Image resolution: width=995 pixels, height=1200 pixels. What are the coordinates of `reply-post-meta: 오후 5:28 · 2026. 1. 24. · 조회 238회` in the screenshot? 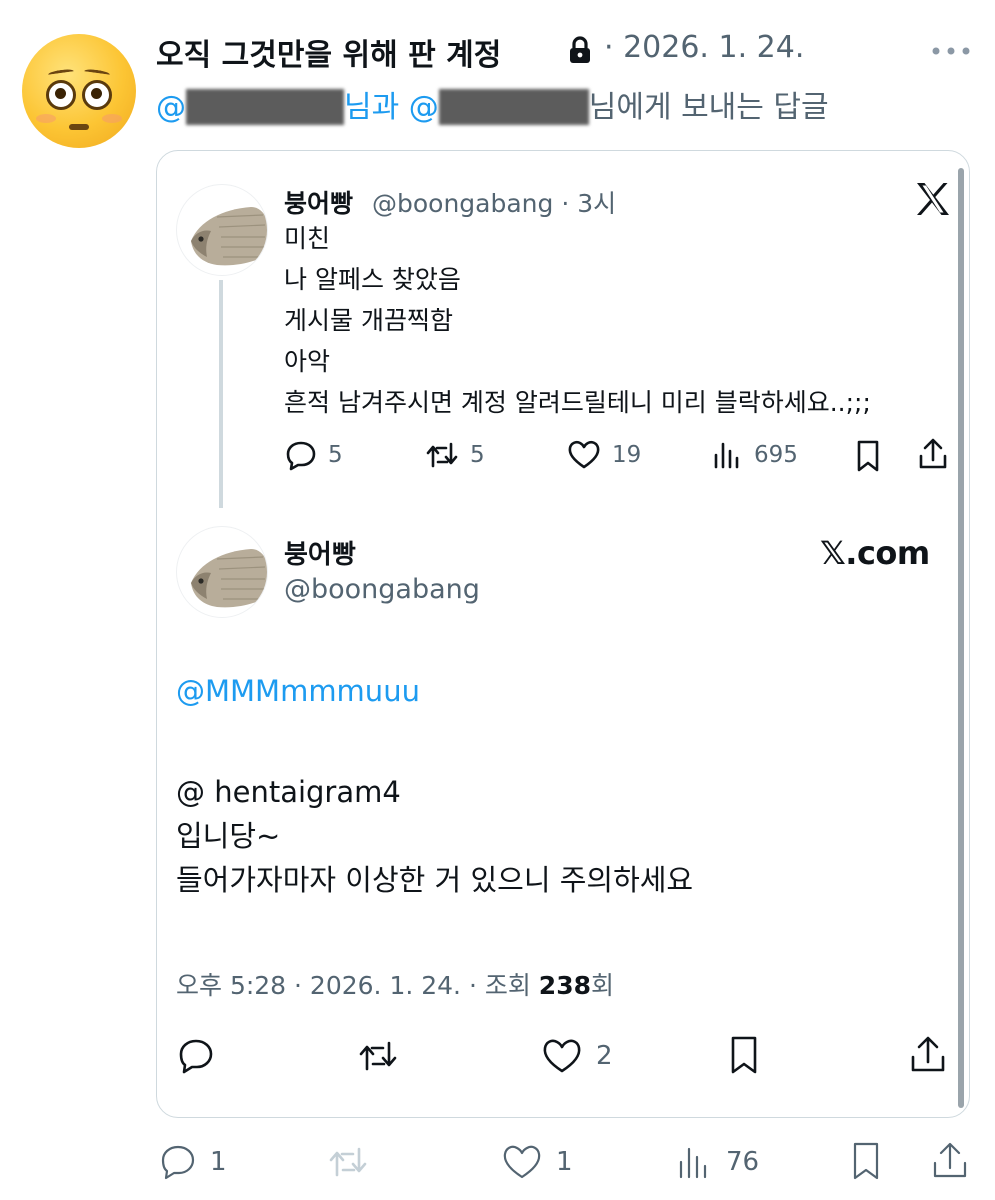 It's located at (395, 984).